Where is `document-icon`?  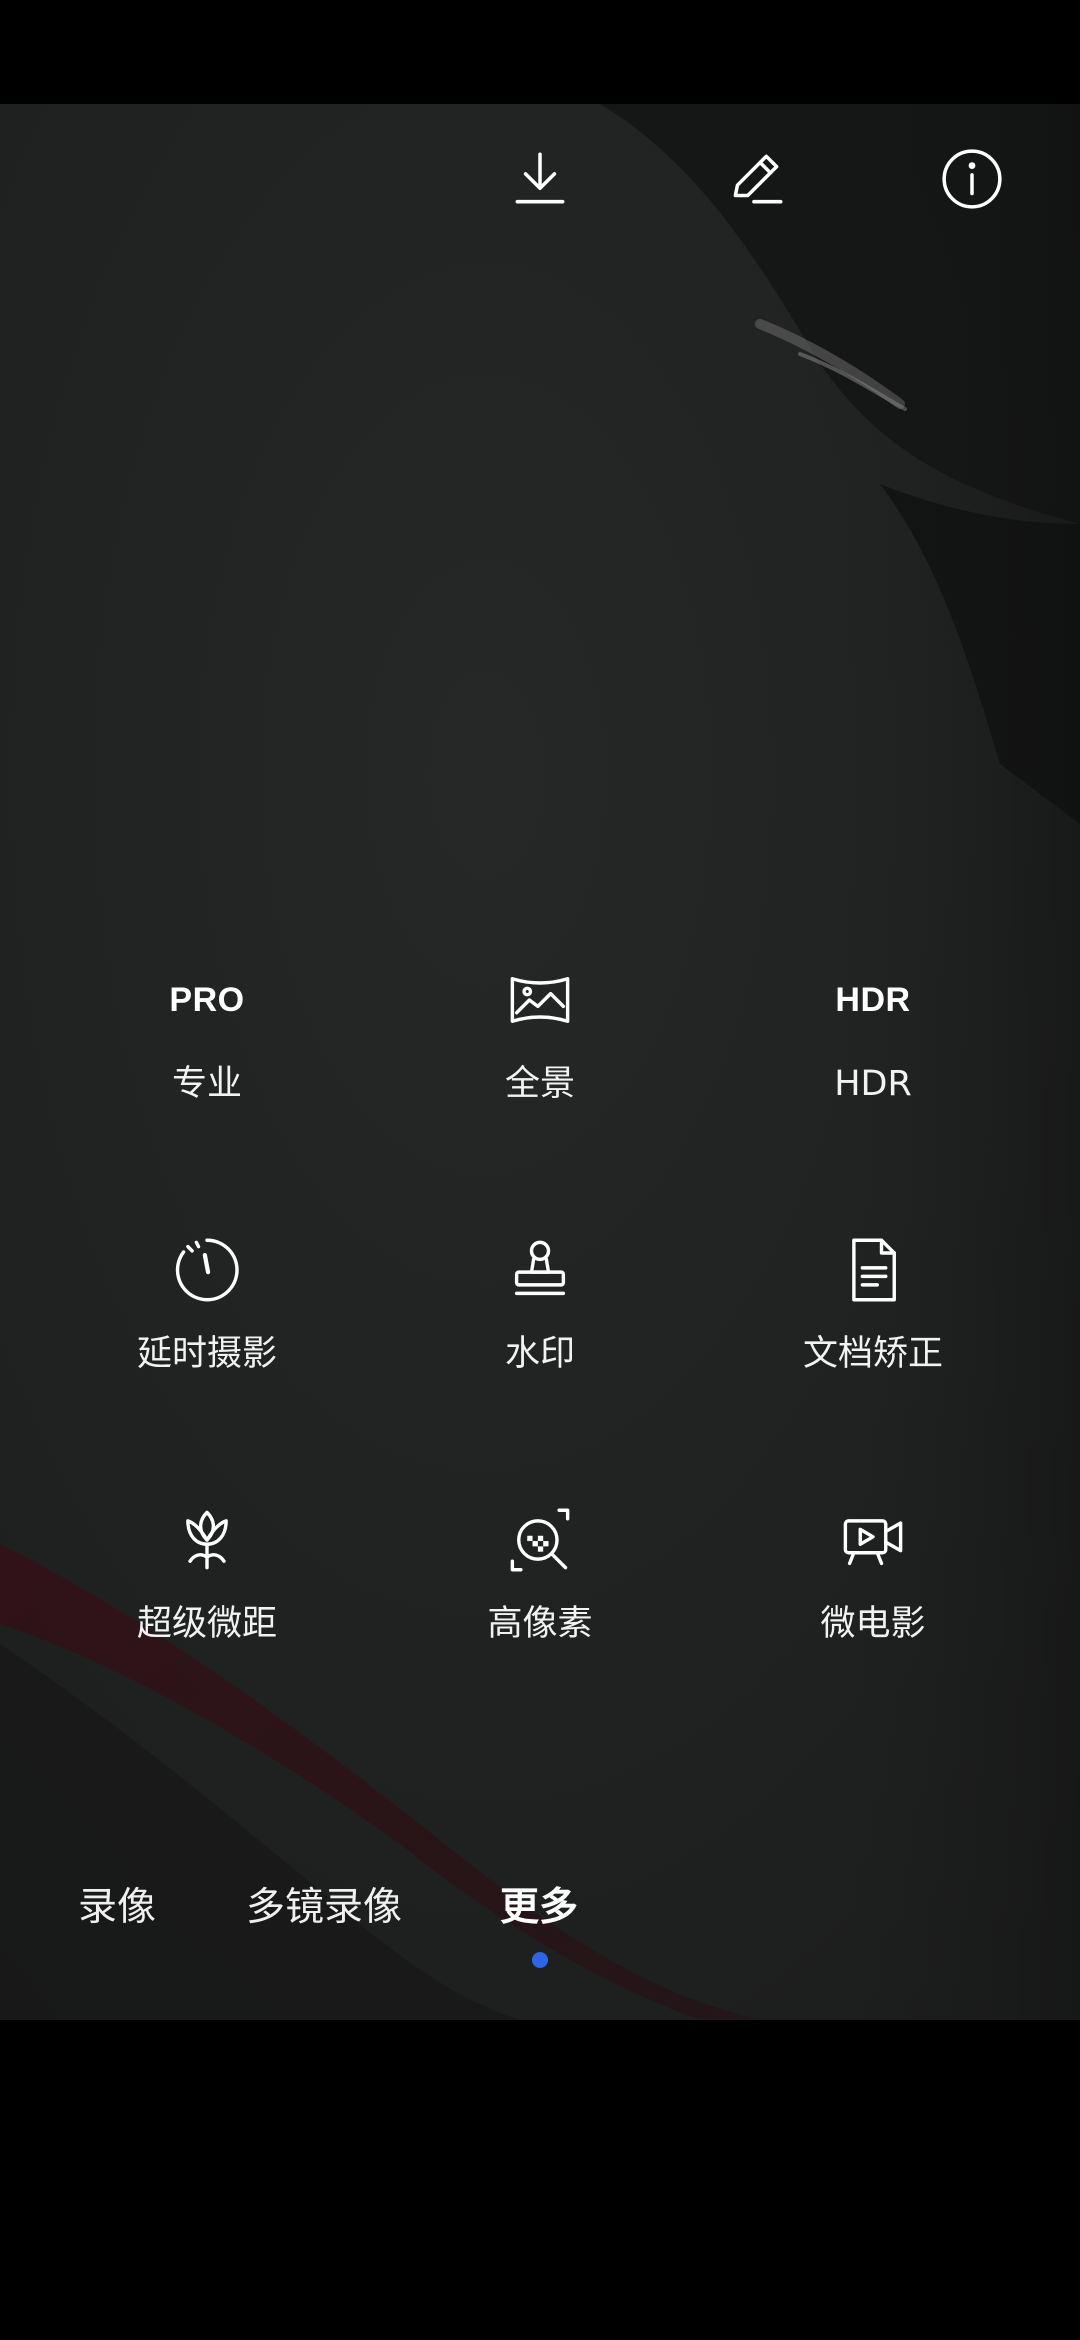
document-icon is located at coordinates (874, 1270).